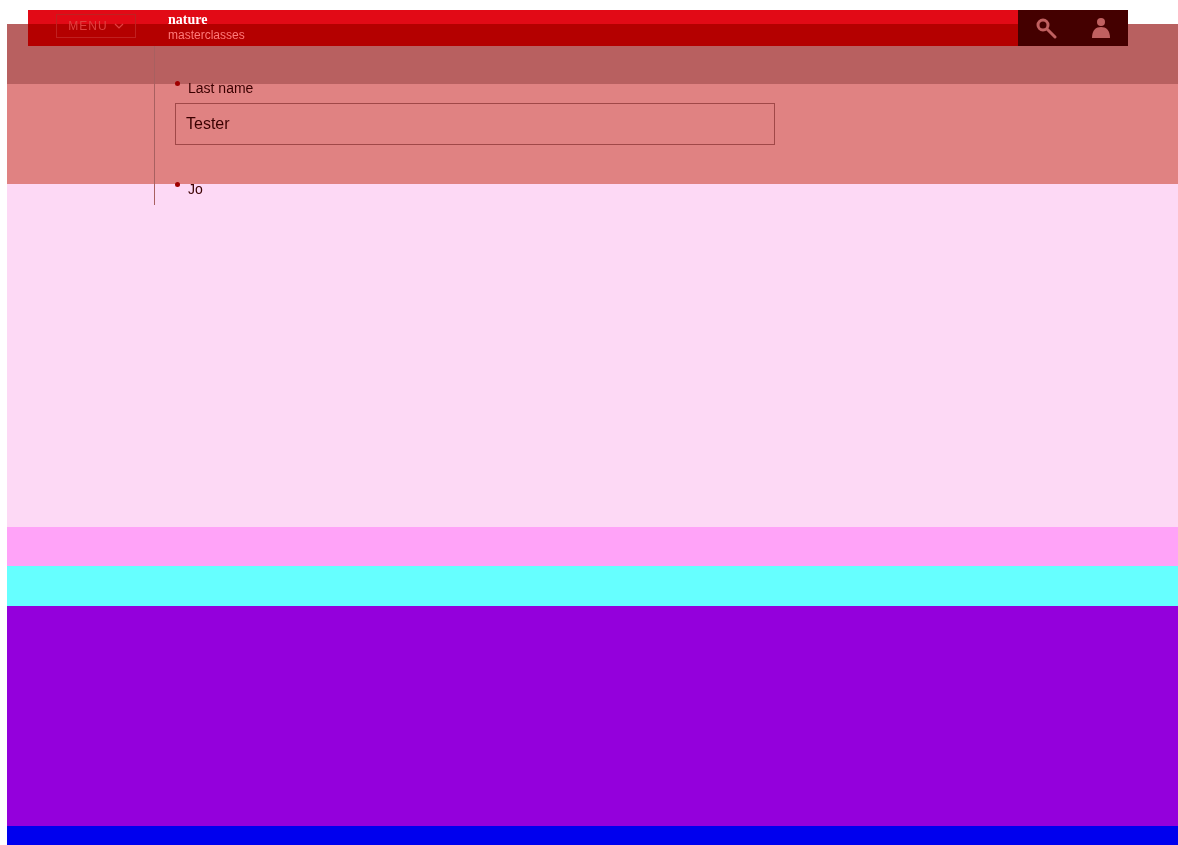 This screenshot has height=845, width=1178. What do you see at coordinates (475, 124) in the screenshot?
I see `input-field: Tester` at bounding box center [475, 124].